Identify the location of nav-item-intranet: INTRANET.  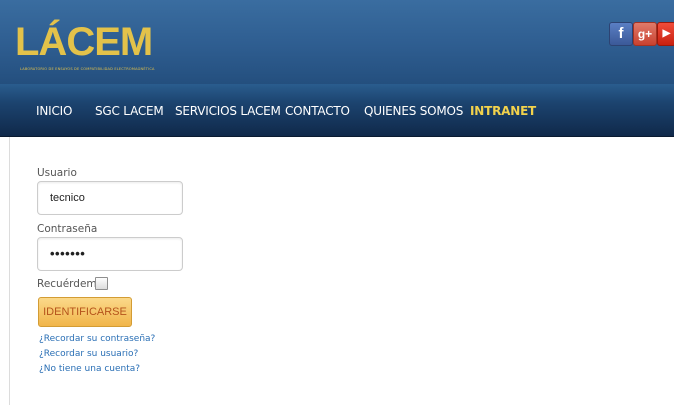
(503, 111).